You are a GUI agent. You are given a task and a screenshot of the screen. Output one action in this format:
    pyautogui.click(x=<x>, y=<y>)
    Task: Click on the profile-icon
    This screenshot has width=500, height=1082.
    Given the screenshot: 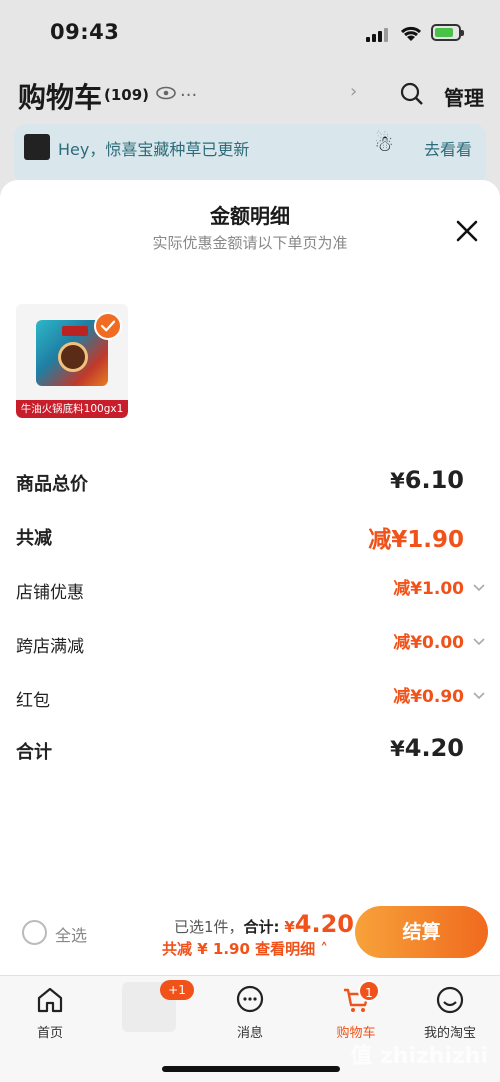 What is the action you would take?
    pyautogui.click(x=450, y=1000)
    